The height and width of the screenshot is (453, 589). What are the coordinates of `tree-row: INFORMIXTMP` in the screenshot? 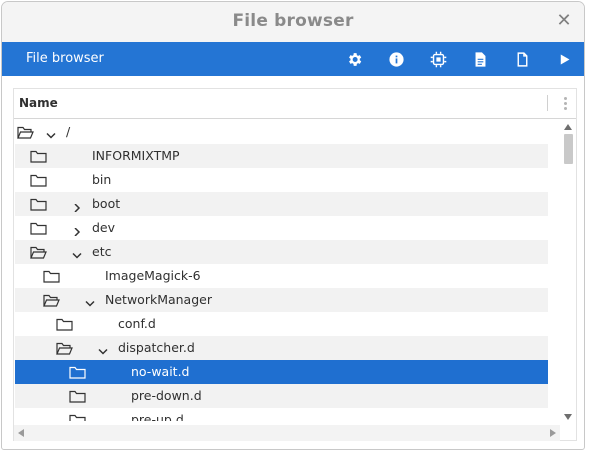 It's located at (281, 156).